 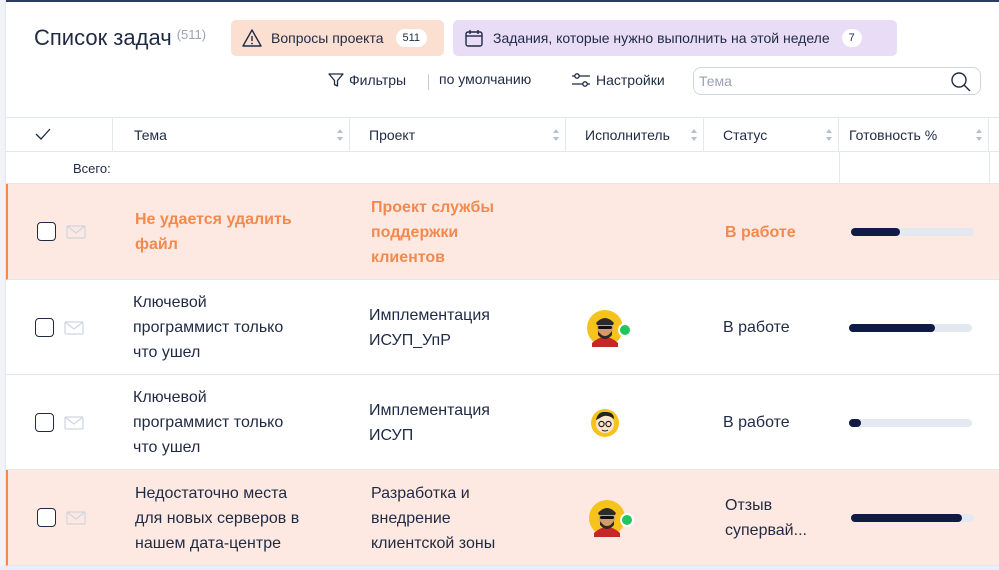 What do you see at coordinates (411, 518) in the screenshot?
I see `task-project-line: внедрение` at bounding box center [411, 518].